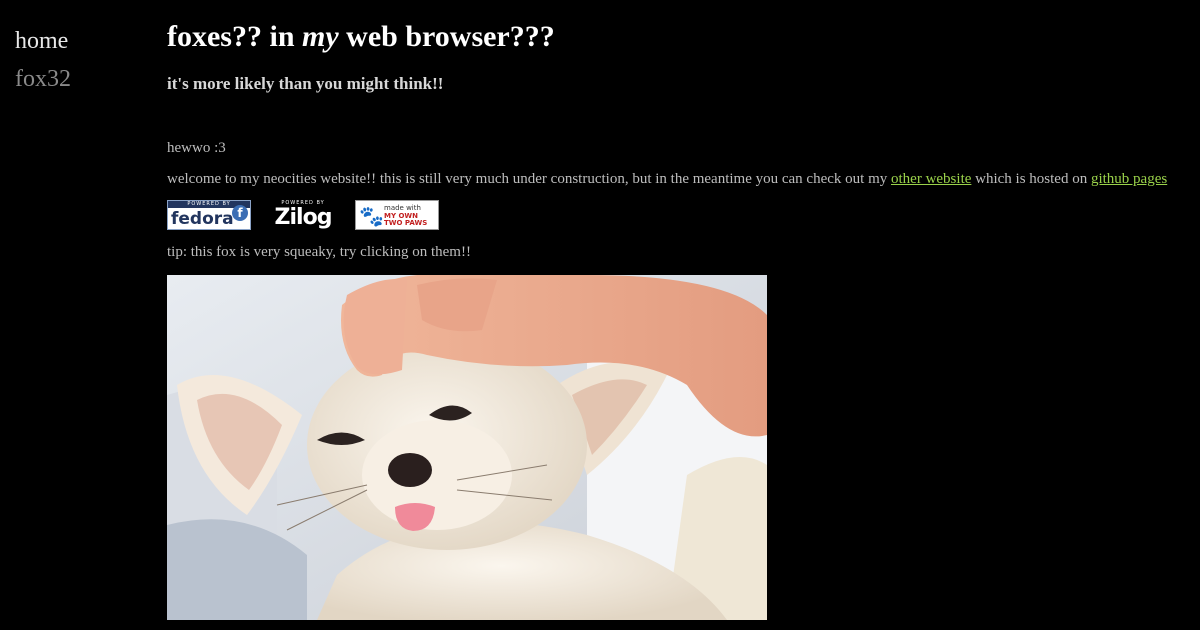 The width and height of the screenshot is (1200, 630). I want to click on paw-icon: 🐾, so click(371, 216).